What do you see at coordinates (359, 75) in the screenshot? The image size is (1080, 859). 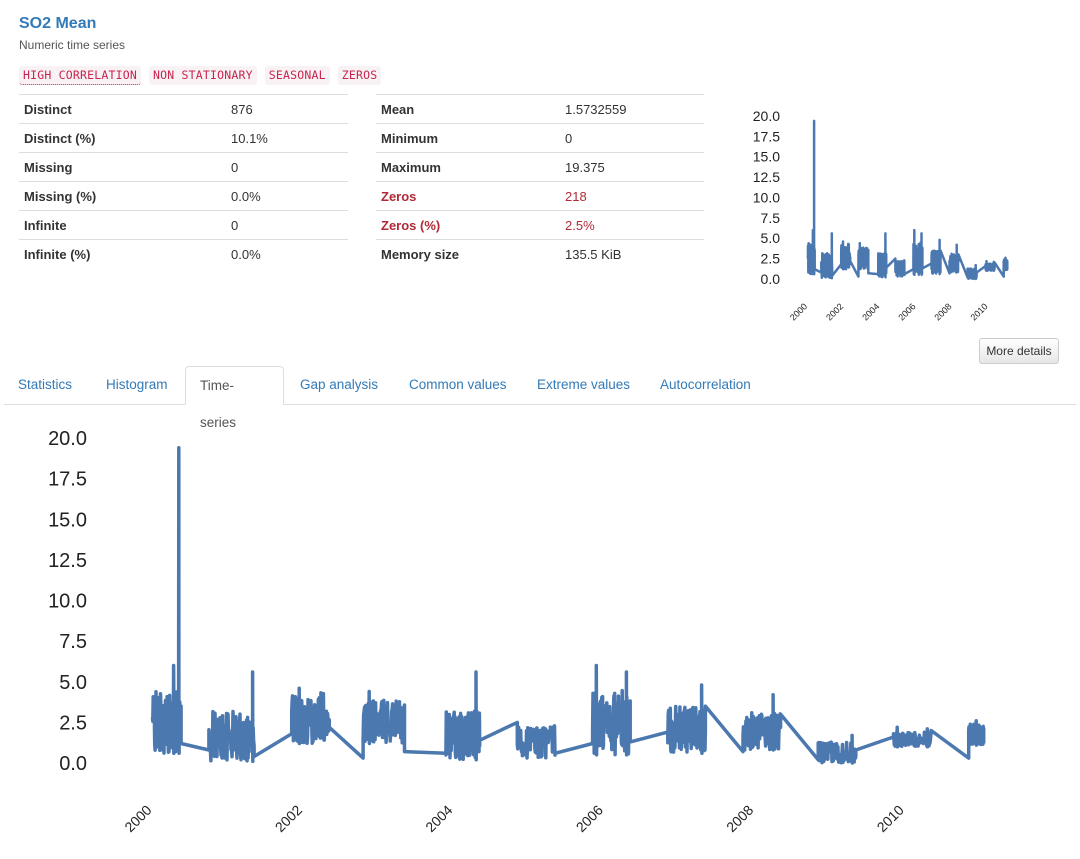 I see `badge-zeros: ZEROS` at bounding box center [359, 75].